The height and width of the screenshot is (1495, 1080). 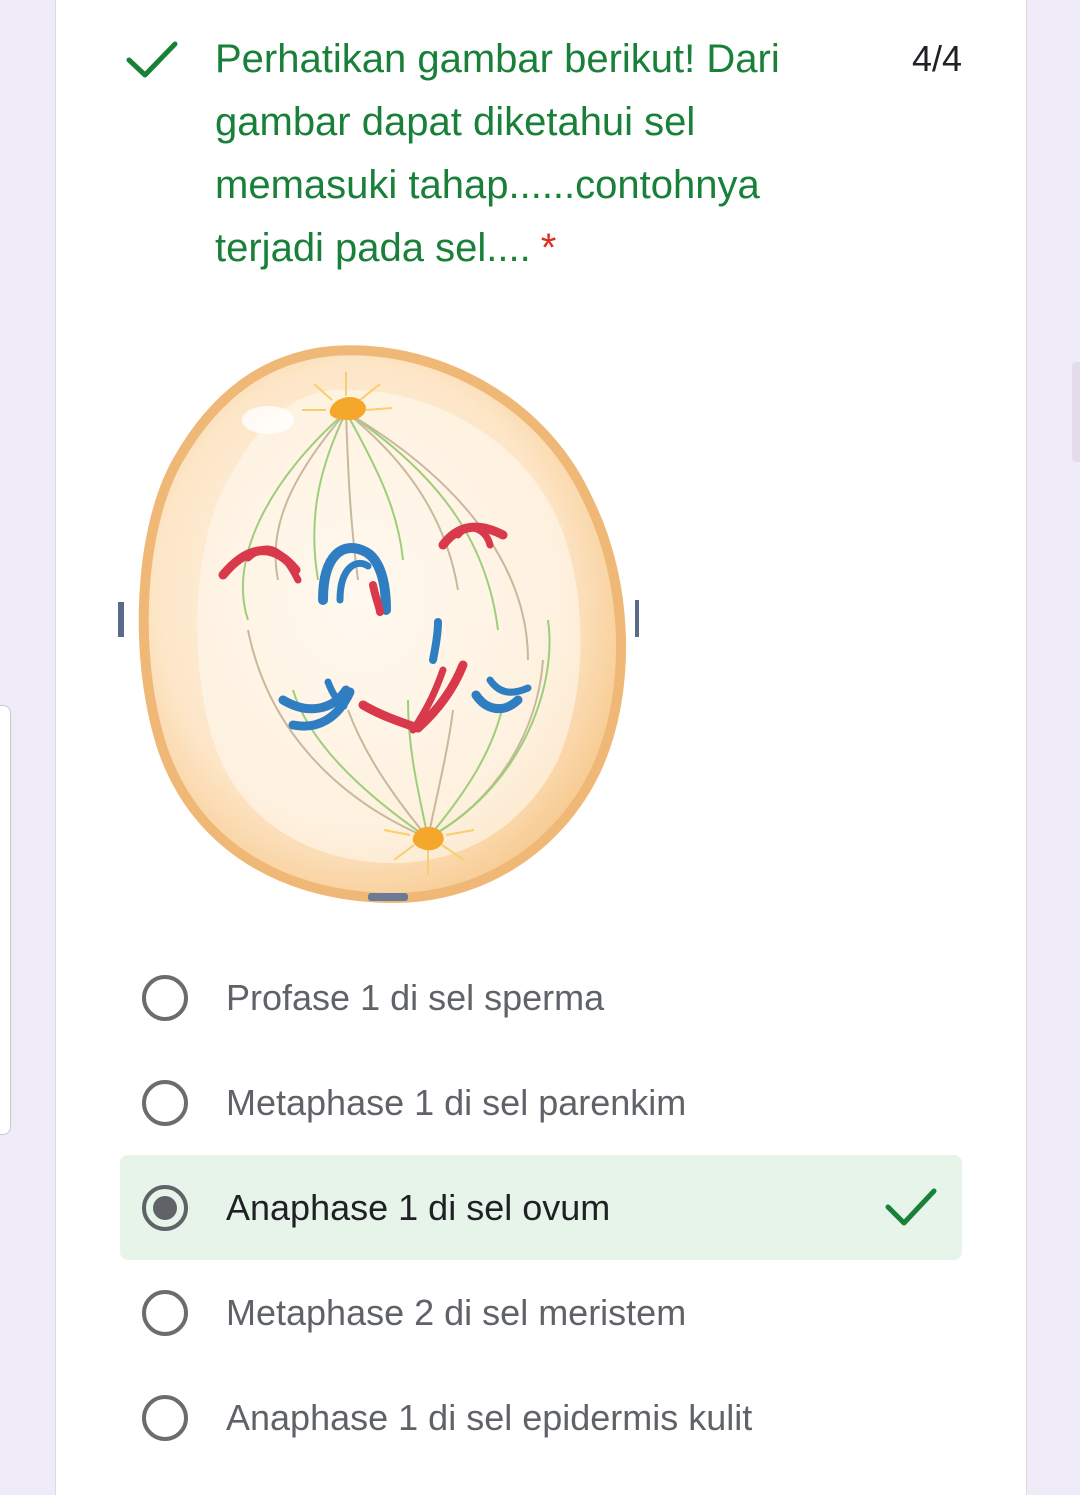 What do you see at coordinates (489, 1417) in the screenshot?
I see `option-label: Anaphase 1 di sel epidermis kulit` at bounding box center [489, 1417].